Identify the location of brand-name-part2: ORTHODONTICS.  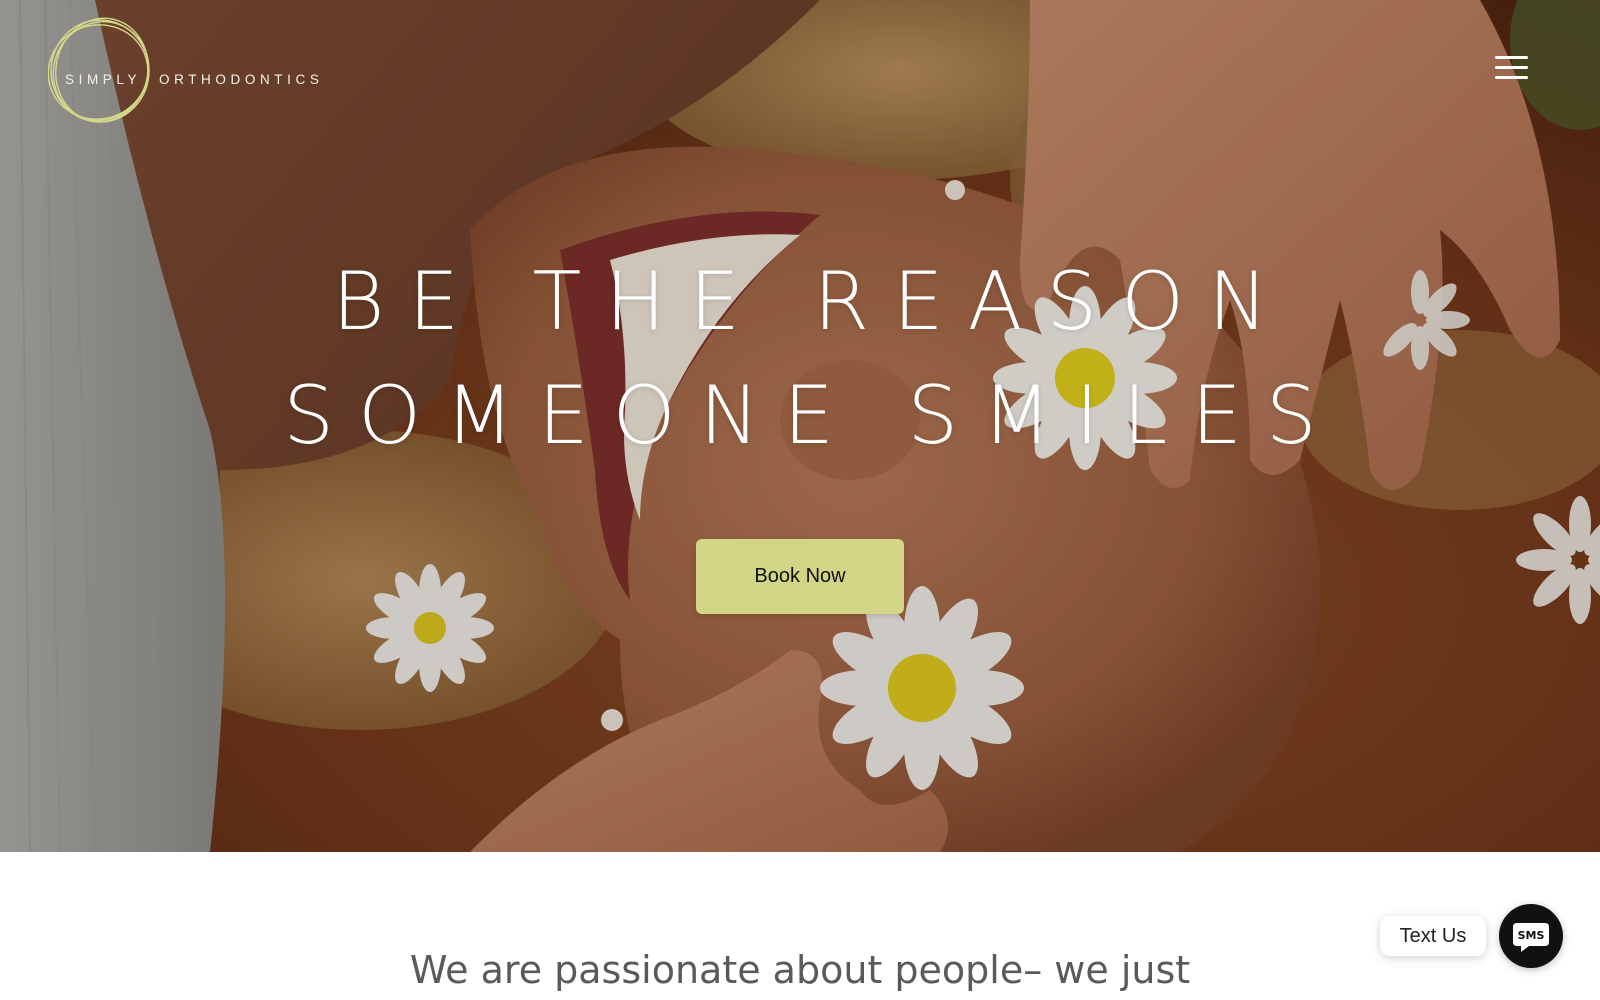
(241, 79).